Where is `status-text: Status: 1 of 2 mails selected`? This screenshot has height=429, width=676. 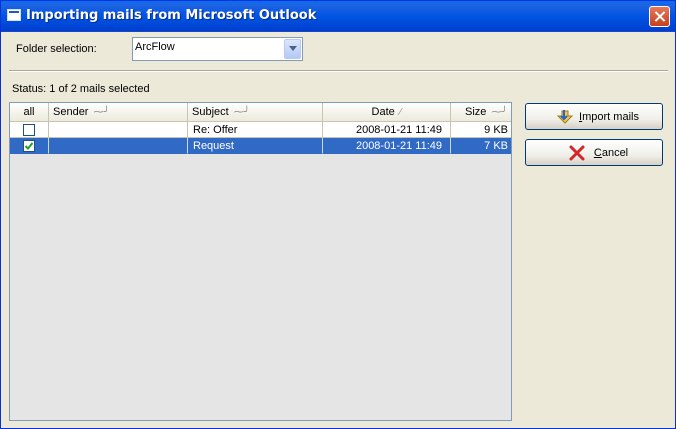 status-text: Status: 1 of 2 mails selected is located at coordinates (81, 89).